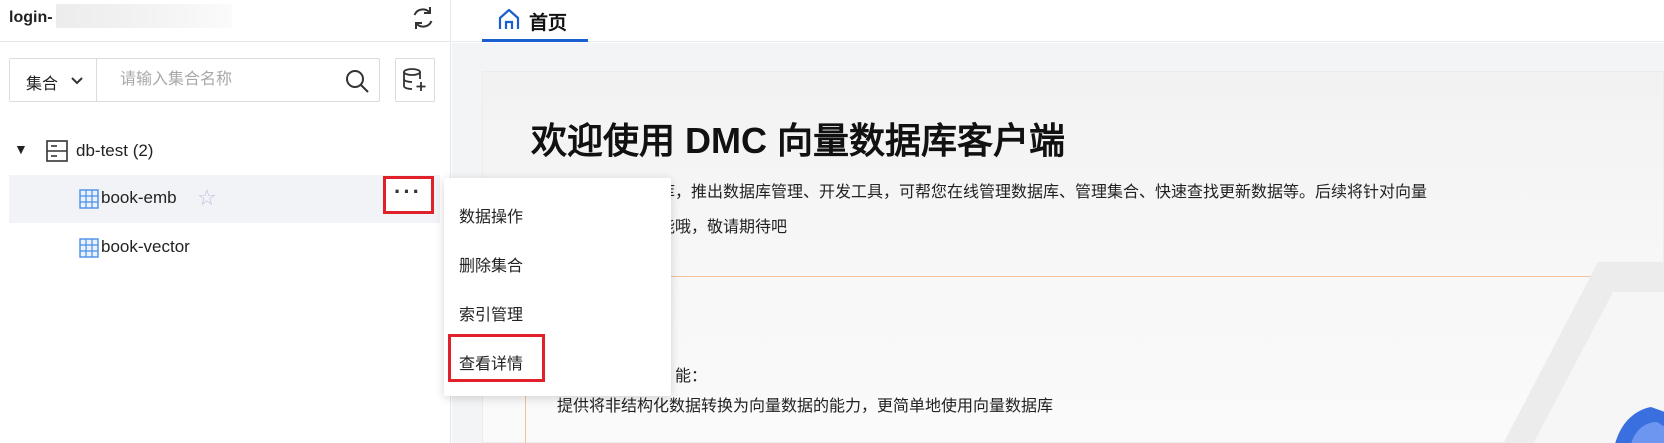  What do you see at coordinates (207, 198) in the screenshot?
I see `star-icon: ☆` at bounding box center [207, 198].